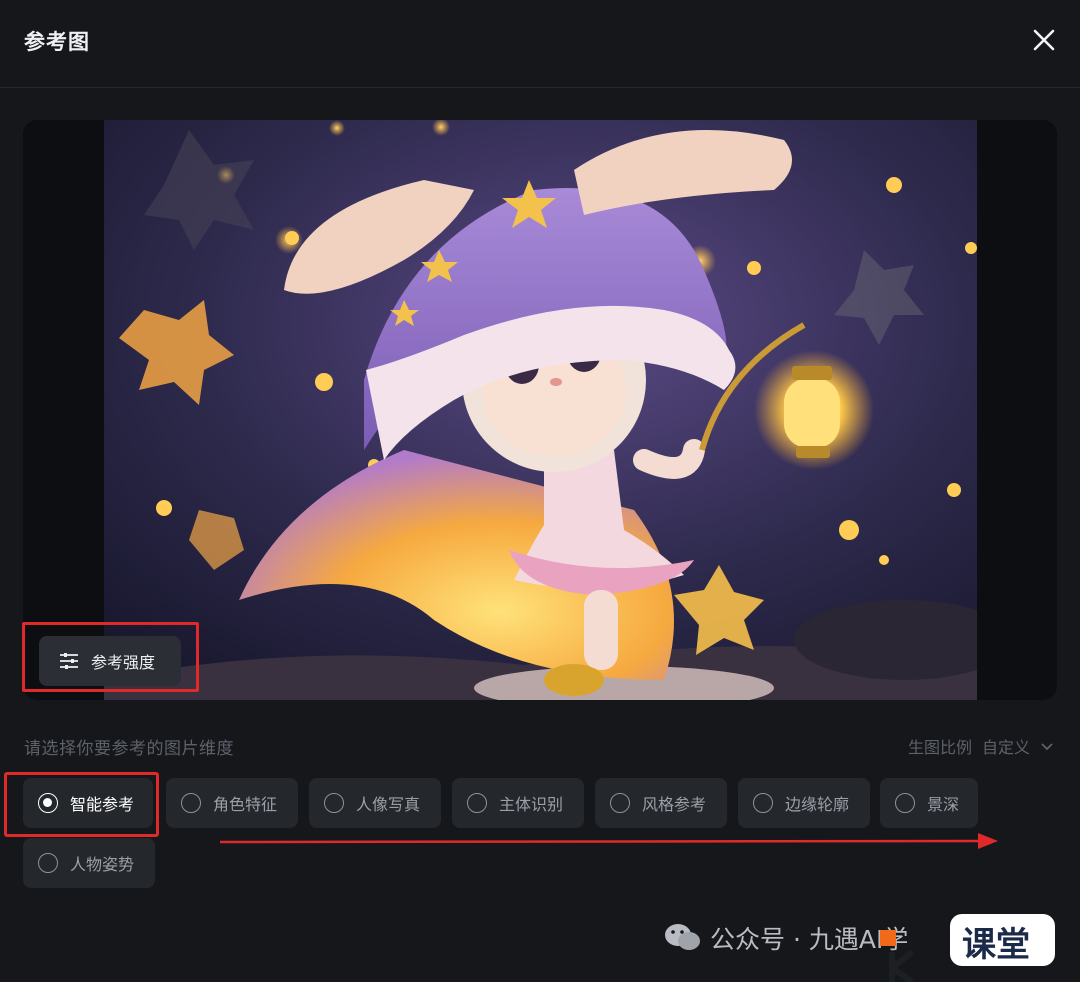  Describe the element at coordinates (940, 747) in the screenshot. I see `aspect-ratio-label: 生图比例` at that location.